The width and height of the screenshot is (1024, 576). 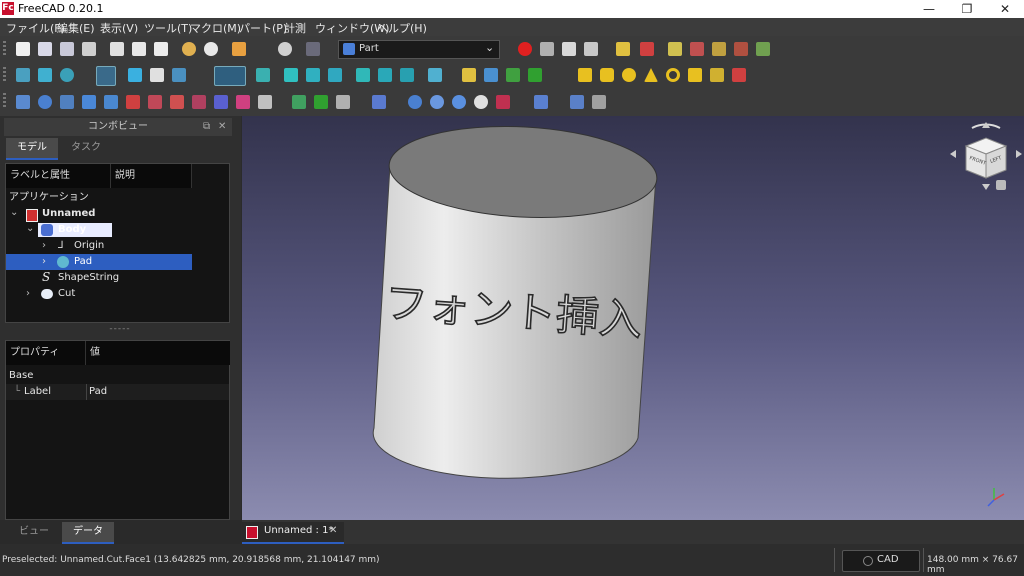 What do you see at coordinates (106, 76) in the screenshot?
I see `bounding-box-icon` at bounding box center [106, 76].